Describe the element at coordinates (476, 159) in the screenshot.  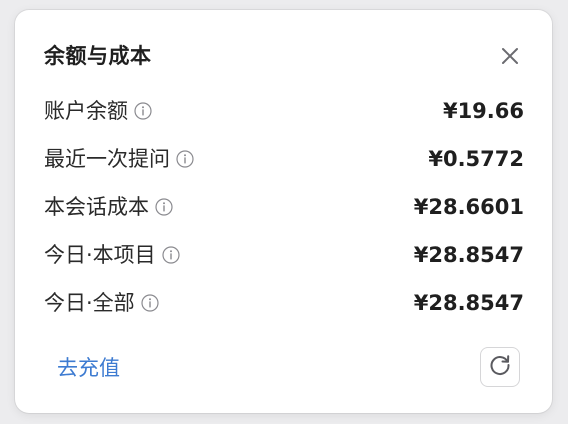
I see `row-value: ¥0.5772` at that location.